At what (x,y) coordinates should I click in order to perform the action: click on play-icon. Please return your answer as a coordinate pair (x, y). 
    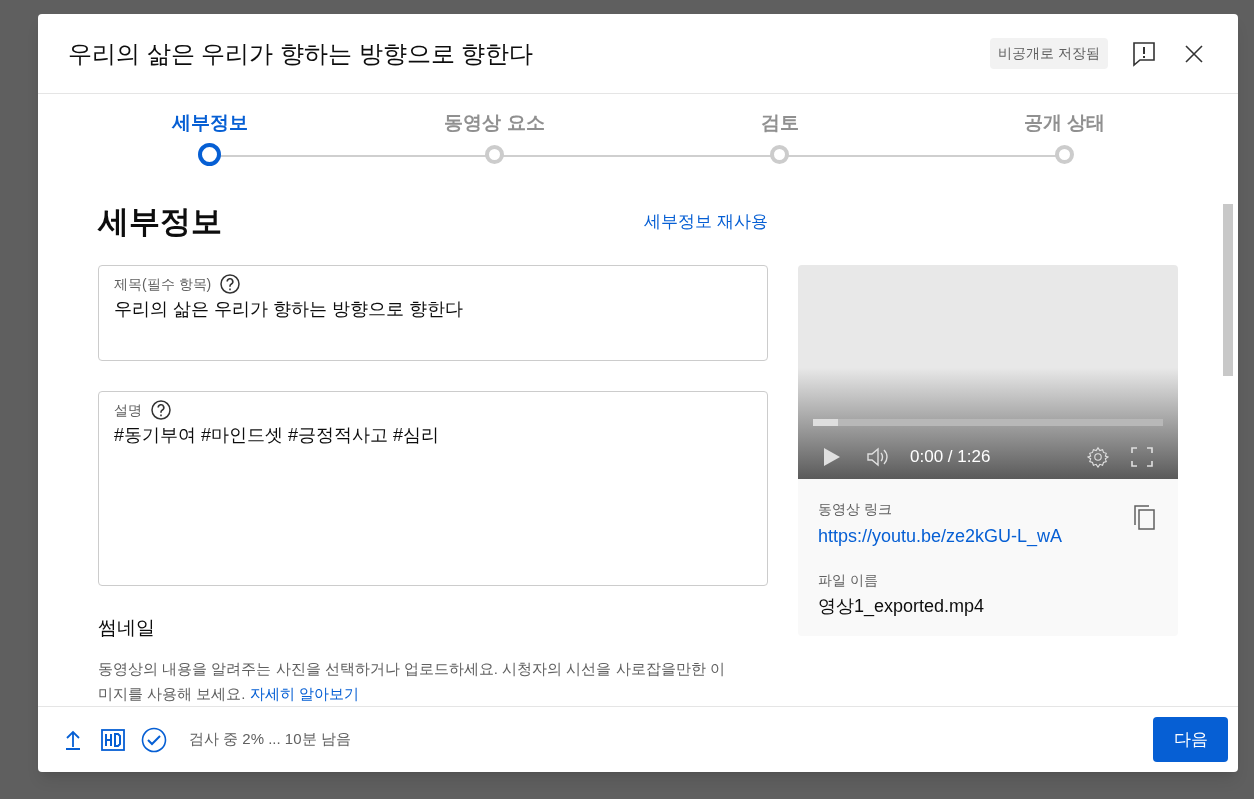
    Looking at the image, I should click on (832, 457).